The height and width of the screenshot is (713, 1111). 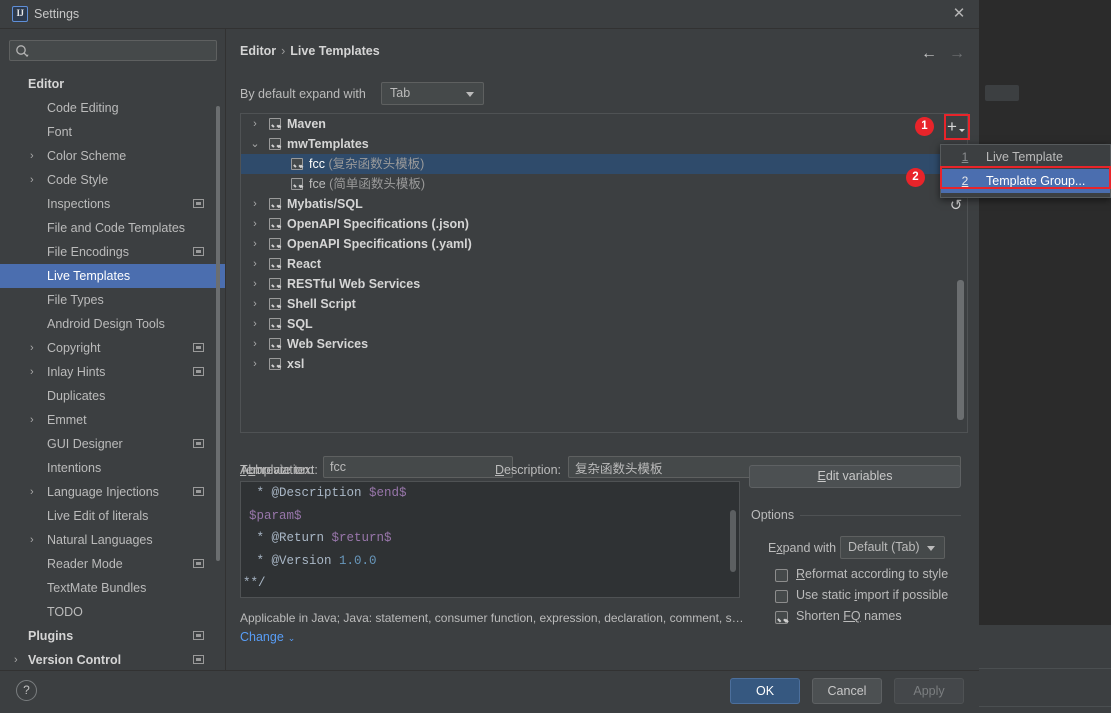 I want to click on sidebar-item-version-control: › Version Control, so click(x=113, y=660).